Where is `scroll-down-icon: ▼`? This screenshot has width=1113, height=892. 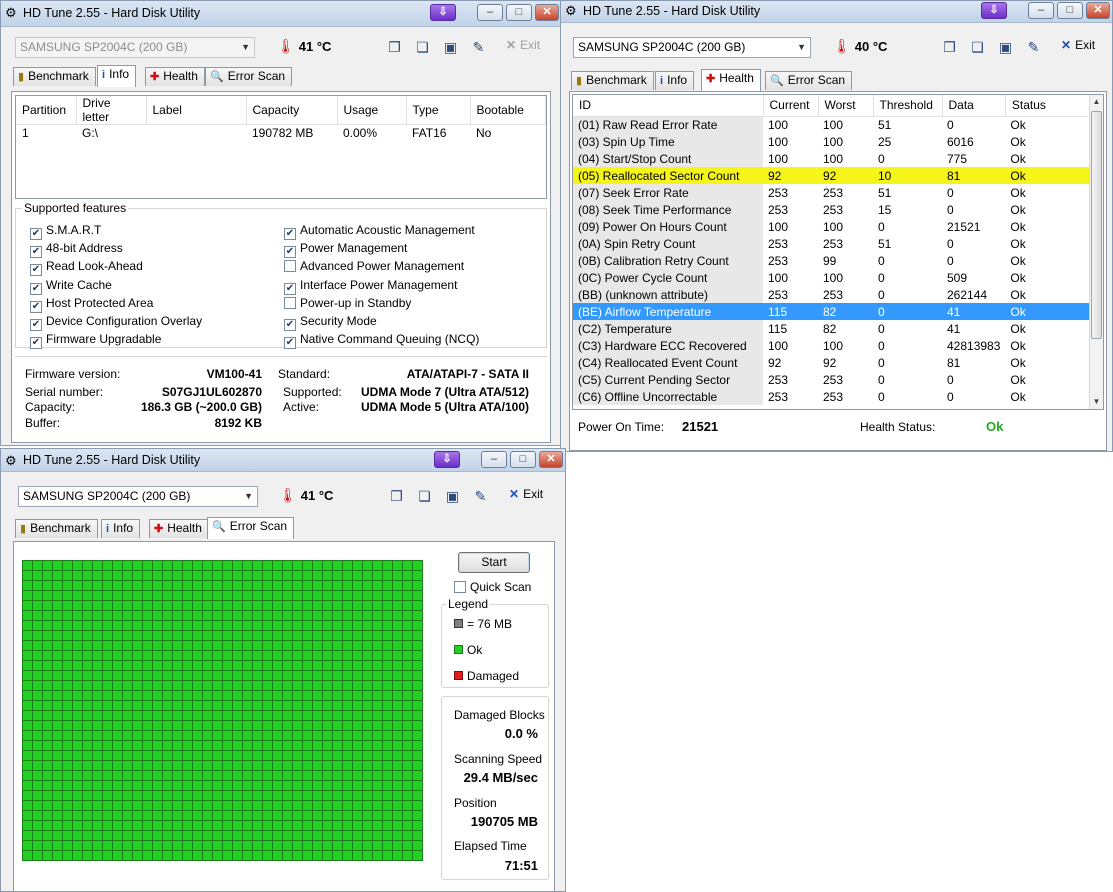
scroll-down-icon: ▼ is located at coordinates (1096, 402).